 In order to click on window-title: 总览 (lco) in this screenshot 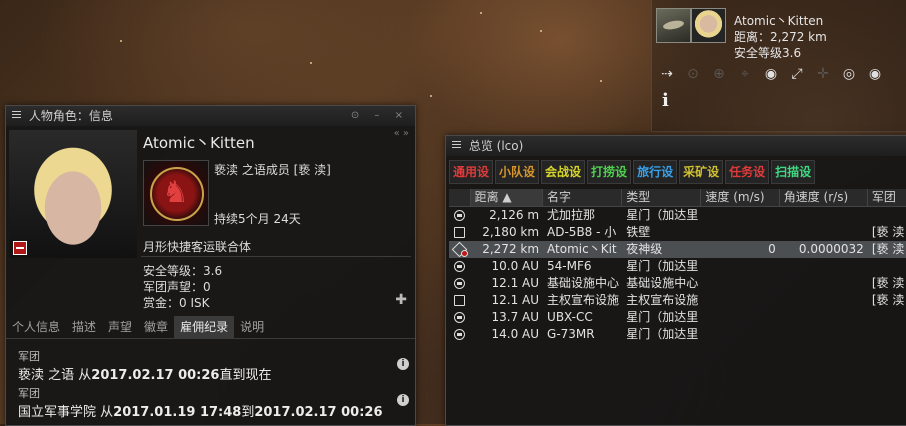, I will do `click(496, 146)`.